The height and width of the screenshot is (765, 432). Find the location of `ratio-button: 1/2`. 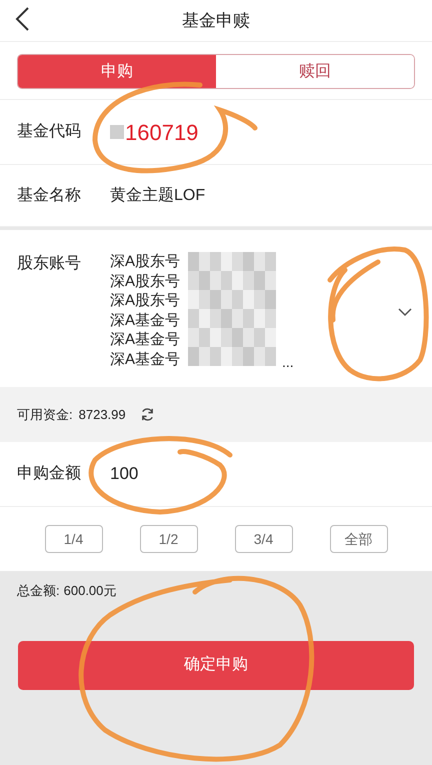

ratio-button: 1/2 is located at coordinates (169, 539).